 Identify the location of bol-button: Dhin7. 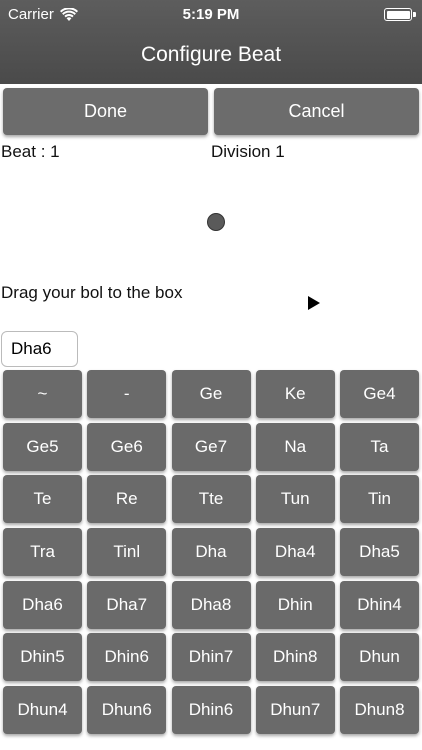
(211, 657).